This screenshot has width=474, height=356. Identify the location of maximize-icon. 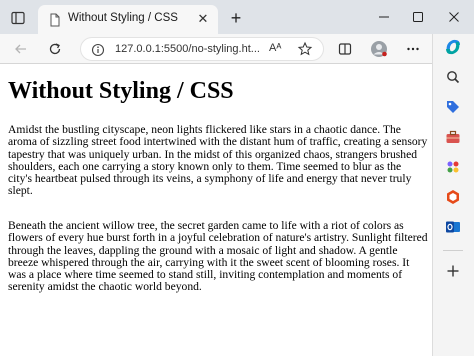
(418, 17).